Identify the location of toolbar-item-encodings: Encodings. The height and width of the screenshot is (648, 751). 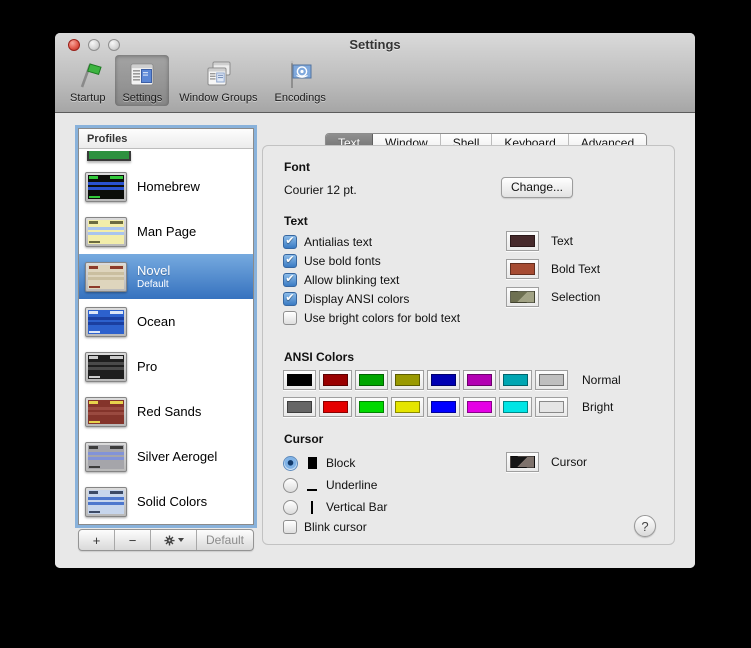
(299, 80).